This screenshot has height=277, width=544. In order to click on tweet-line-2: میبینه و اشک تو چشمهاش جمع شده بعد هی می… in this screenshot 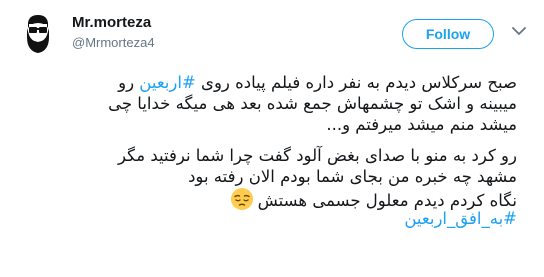, I will do `click(312, 103)`.